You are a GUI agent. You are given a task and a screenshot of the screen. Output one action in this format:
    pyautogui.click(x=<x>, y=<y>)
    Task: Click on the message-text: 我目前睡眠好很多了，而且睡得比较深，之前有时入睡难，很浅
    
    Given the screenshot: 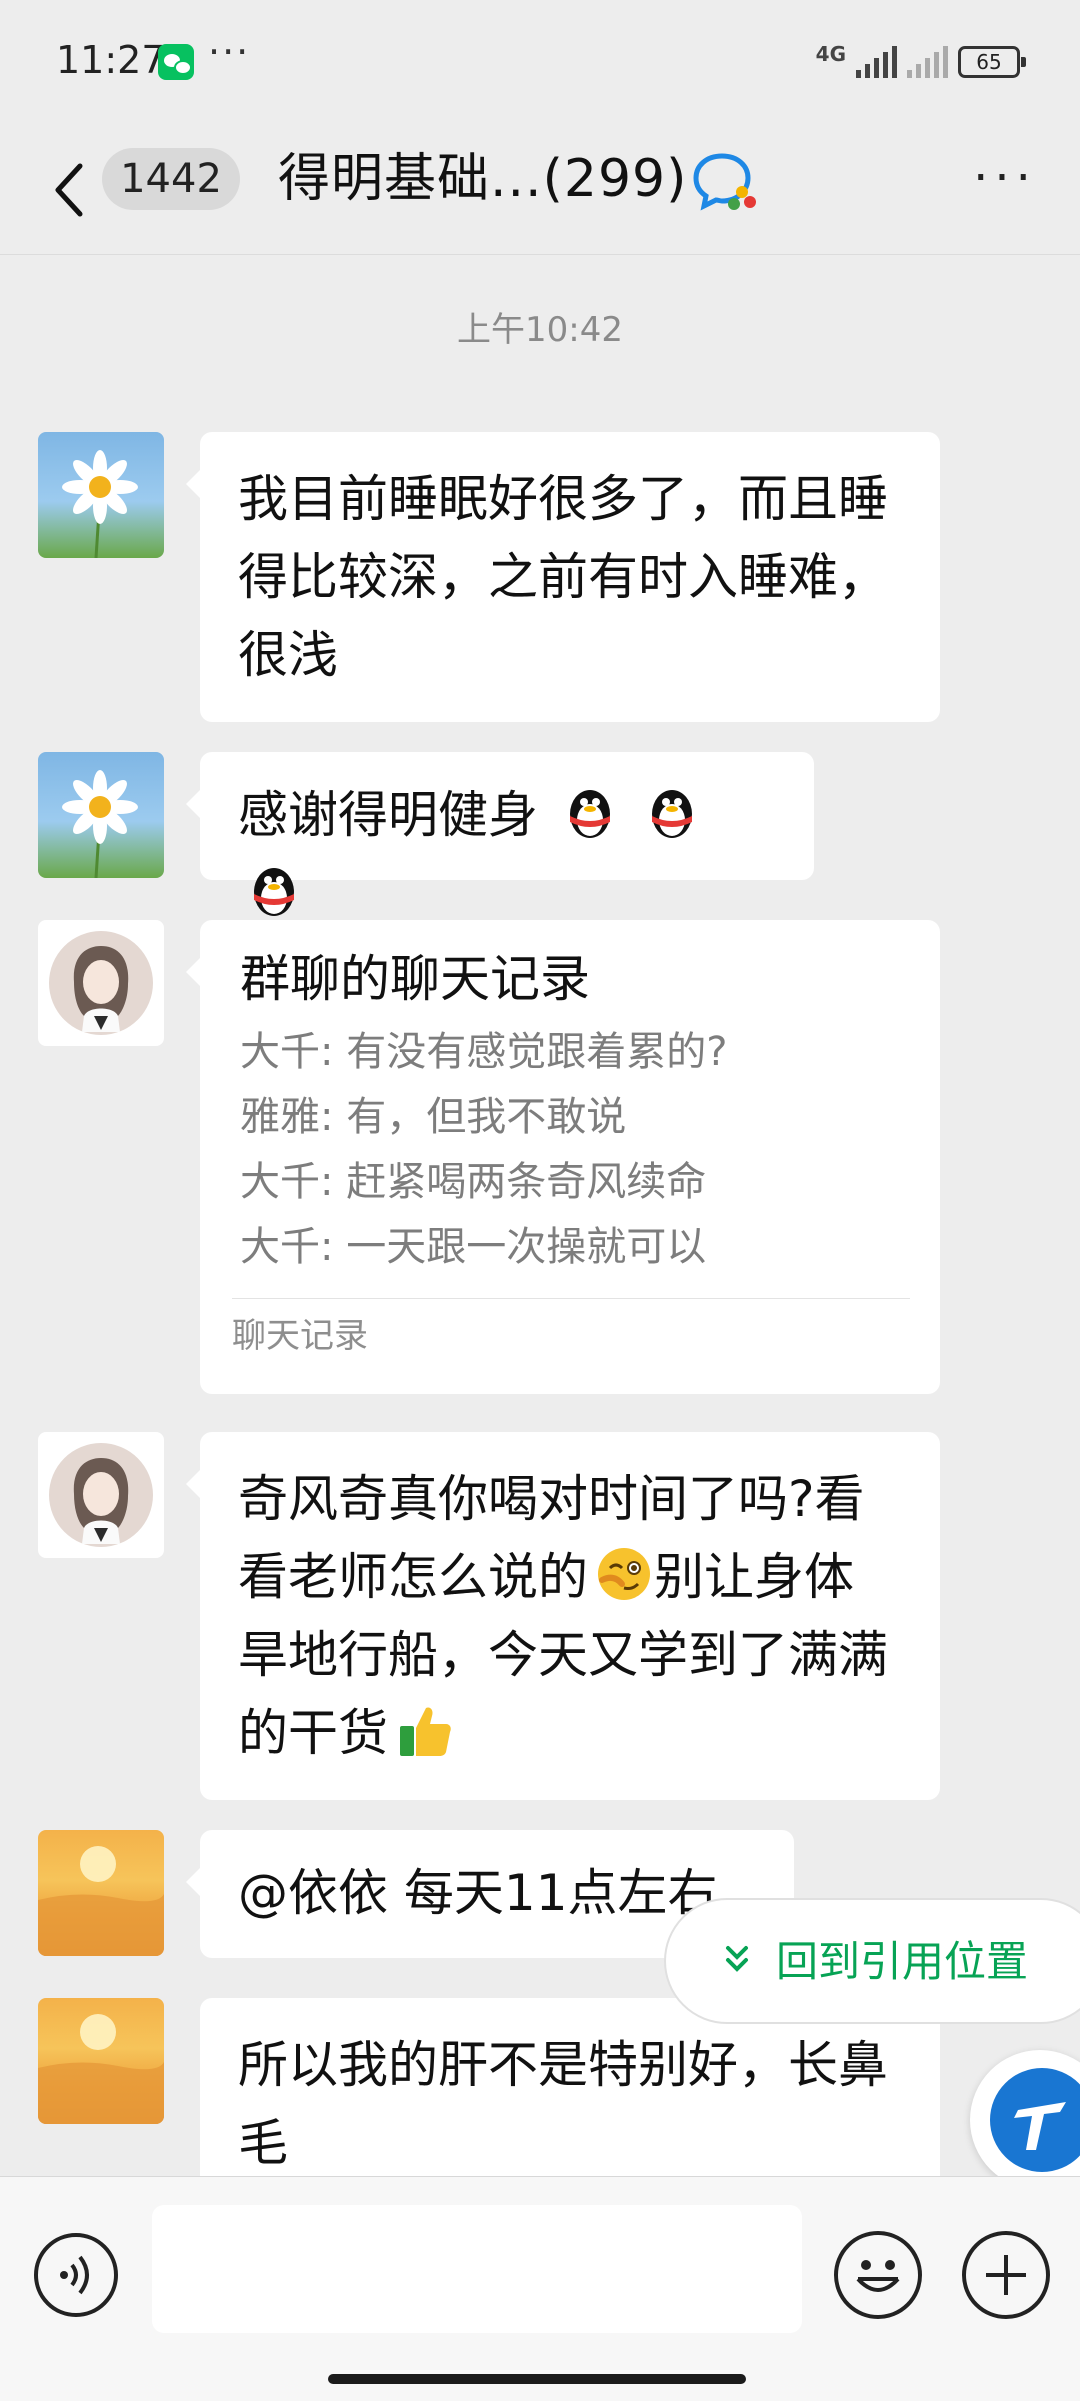 What is the action you would take?
    pyautogui.click(x=563, y=577)
    